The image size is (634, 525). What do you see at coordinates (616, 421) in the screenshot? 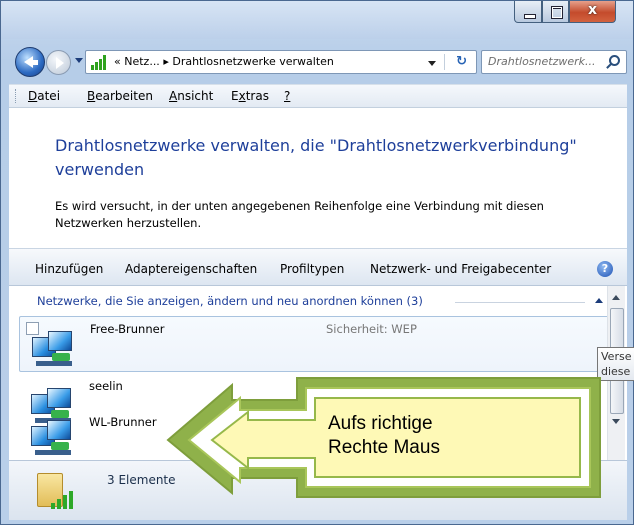
I see `scroll-down-icon` at bounding box center [616, 421].